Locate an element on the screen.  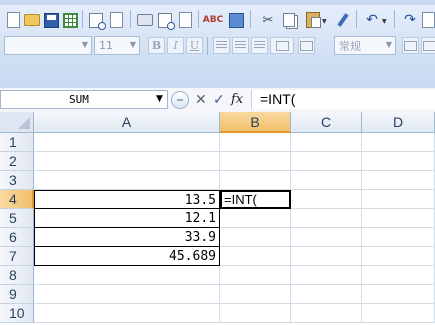
cell-a9 is located at coordinates (127, 294).